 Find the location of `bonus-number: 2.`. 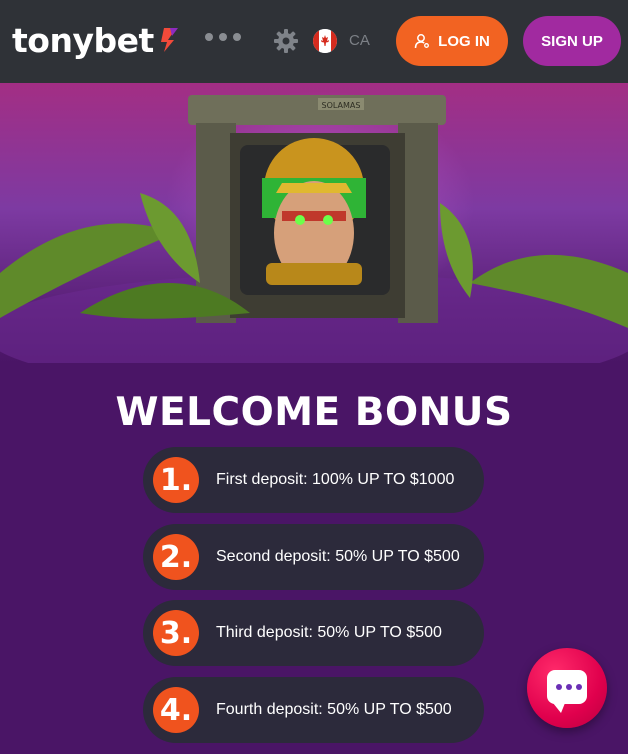

bonus-number: 2. is located at coordinates (176, 557).